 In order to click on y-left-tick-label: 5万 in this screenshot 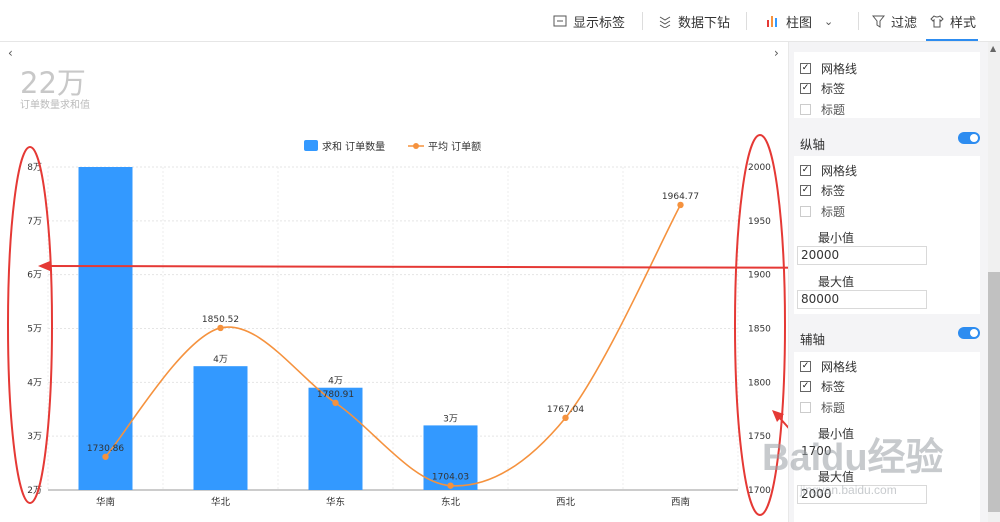, I will do `click(34, 330)`.